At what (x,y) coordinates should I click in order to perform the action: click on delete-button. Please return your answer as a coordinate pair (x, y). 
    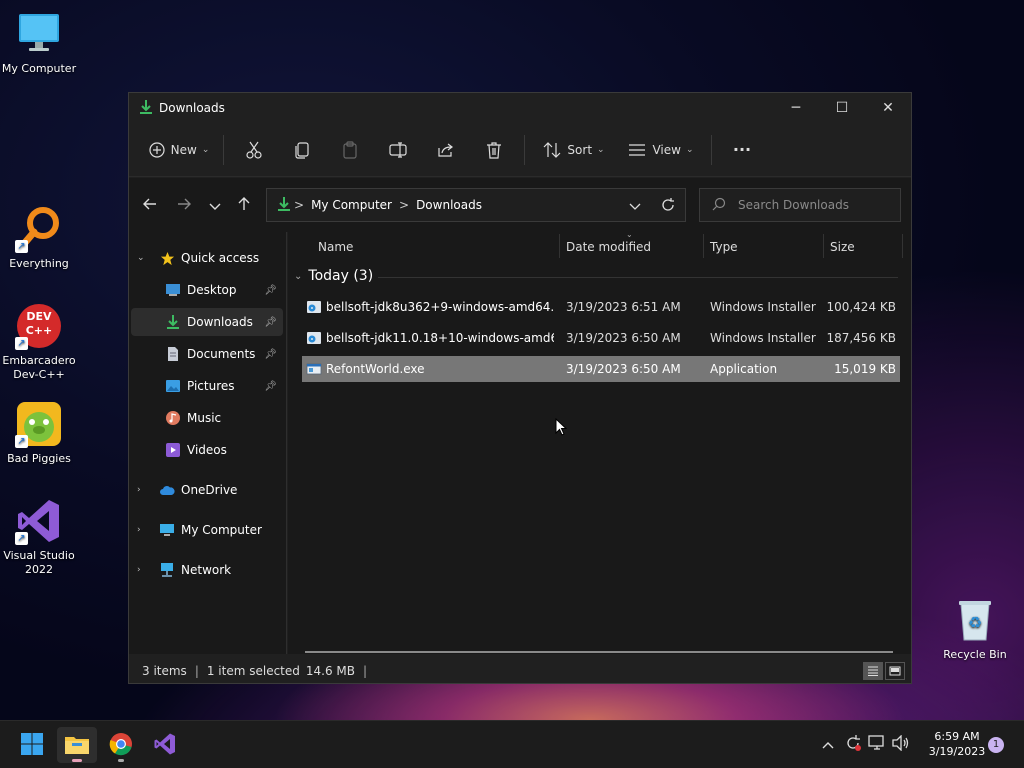
    Looking at the image, I should click on (494, 150).